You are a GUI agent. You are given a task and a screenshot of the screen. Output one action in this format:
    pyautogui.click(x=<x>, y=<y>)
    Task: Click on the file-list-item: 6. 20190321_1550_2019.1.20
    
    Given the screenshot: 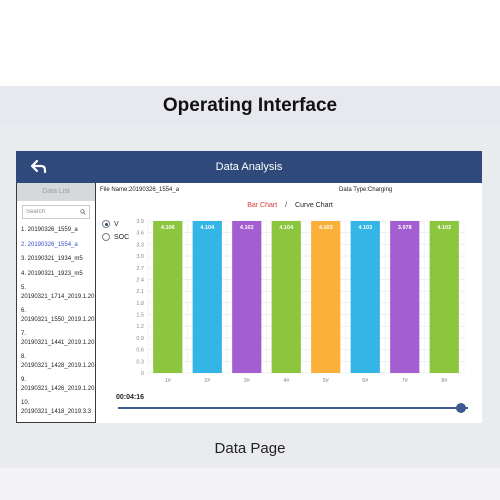 What is the action you would take?
    pyautogui.click(x=57, y=315)
    